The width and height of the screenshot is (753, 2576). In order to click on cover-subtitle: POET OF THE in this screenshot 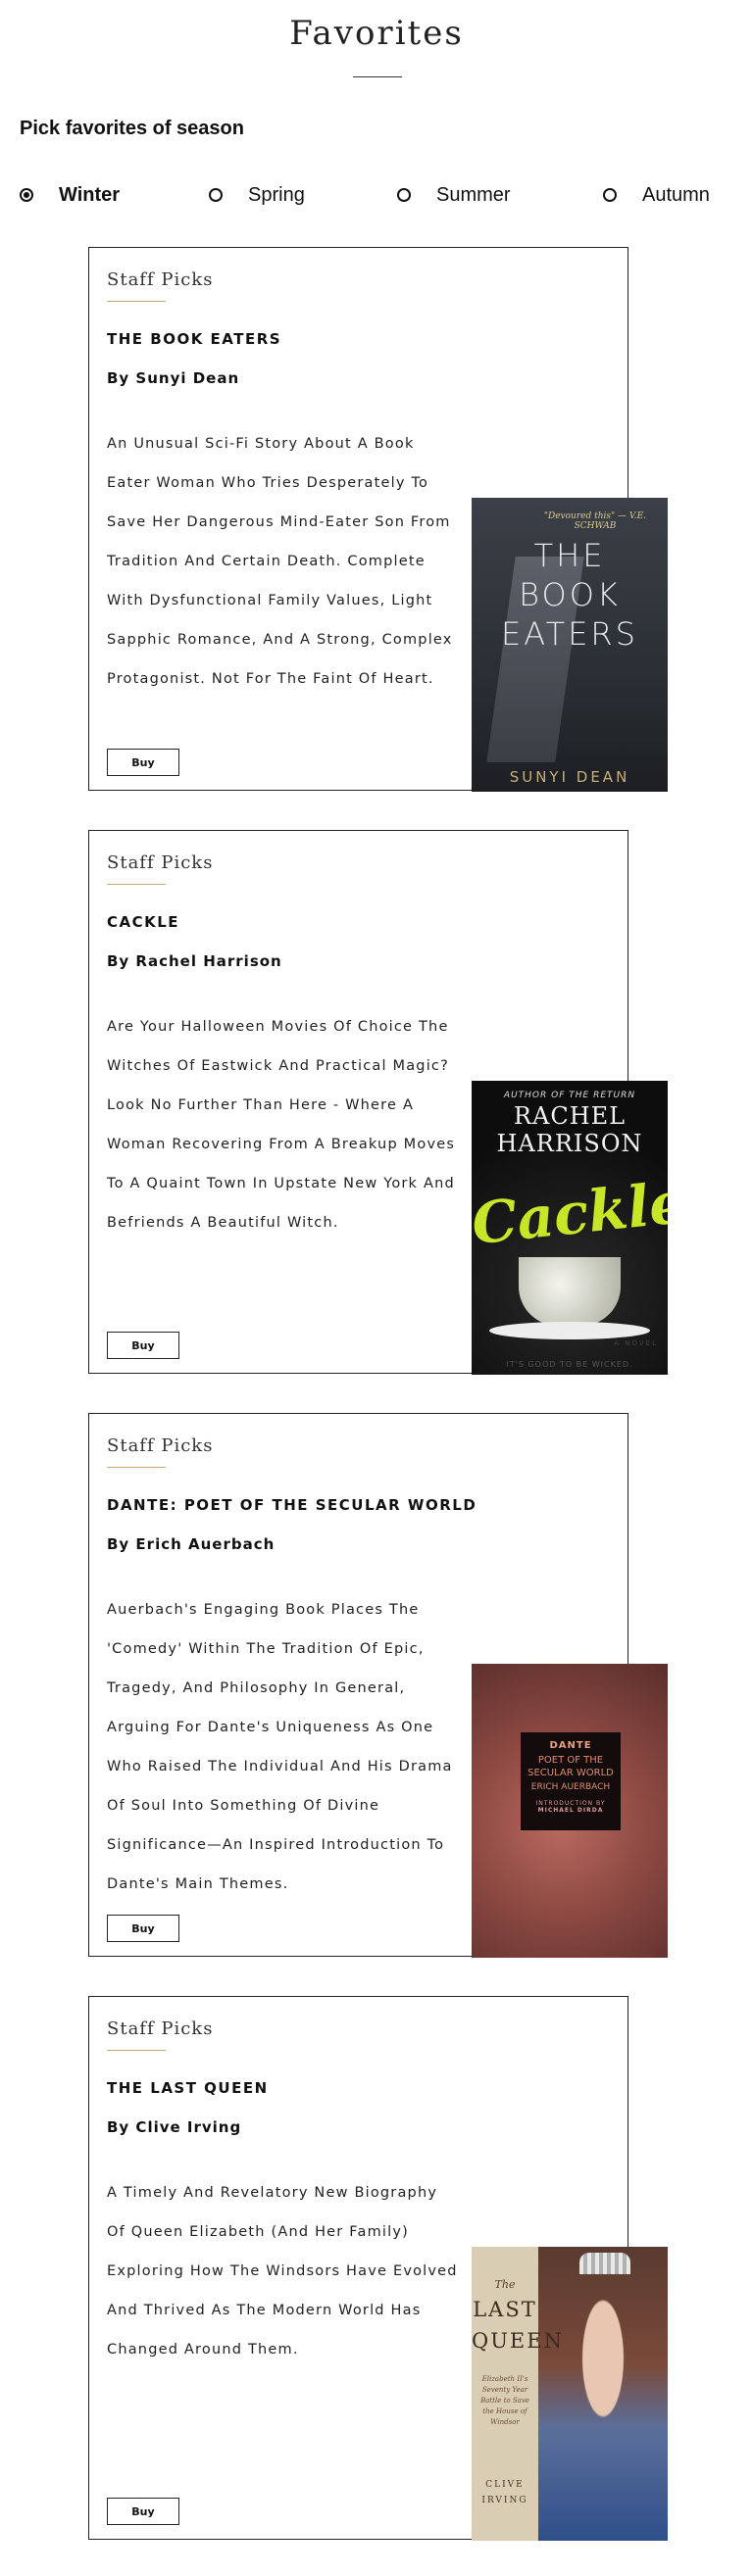, I will do `click(570, 1760)`.